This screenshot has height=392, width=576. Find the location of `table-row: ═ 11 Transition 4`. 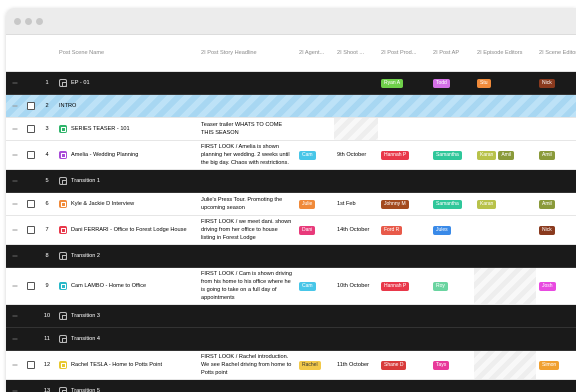

table-row: ═ 11 Transition 4 is located at coordinates (291, 339).